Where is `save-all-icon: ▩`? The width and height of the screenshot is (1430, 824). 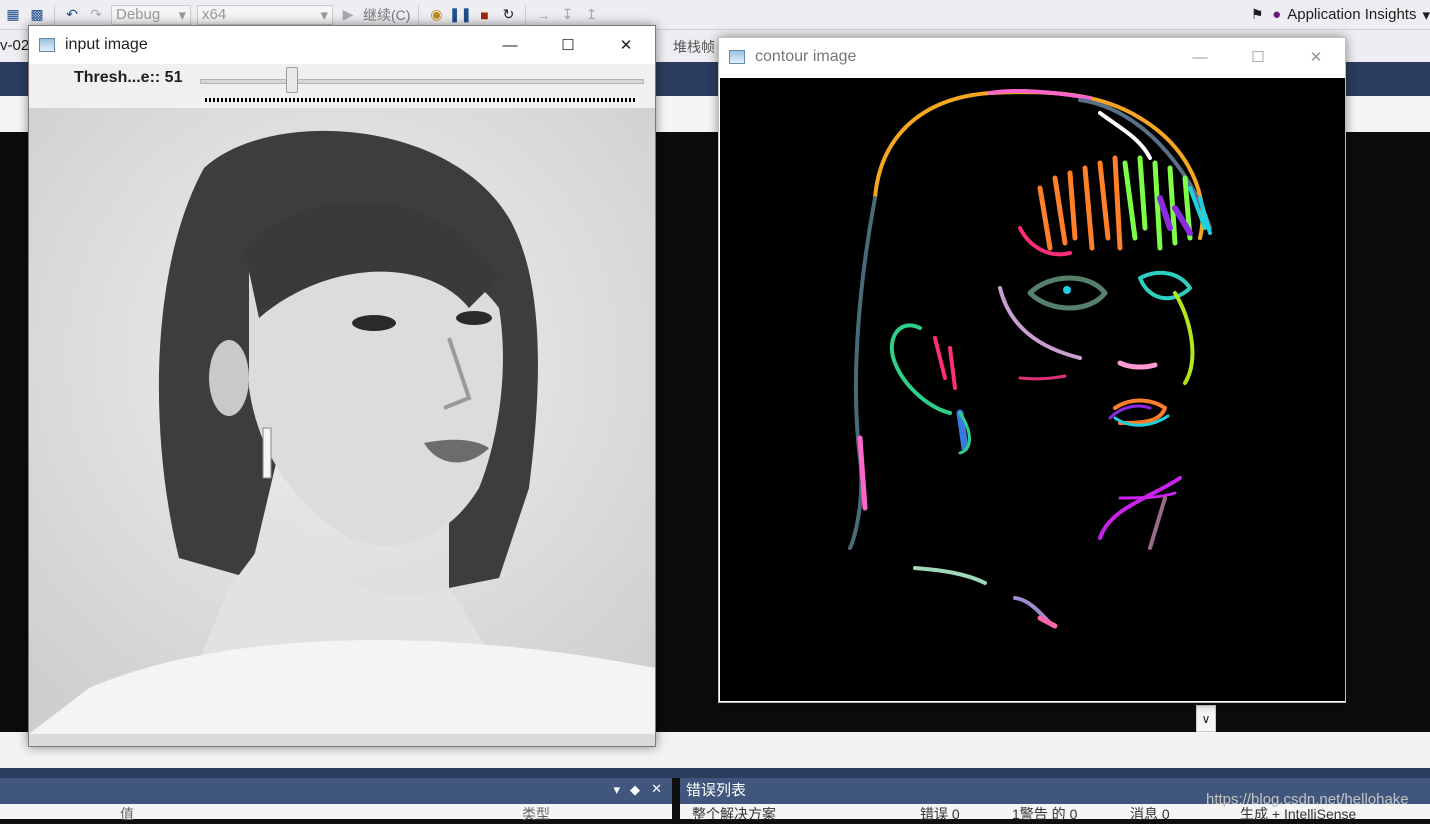
save-all-icon: ▩ is located at coordinates (37, 15).